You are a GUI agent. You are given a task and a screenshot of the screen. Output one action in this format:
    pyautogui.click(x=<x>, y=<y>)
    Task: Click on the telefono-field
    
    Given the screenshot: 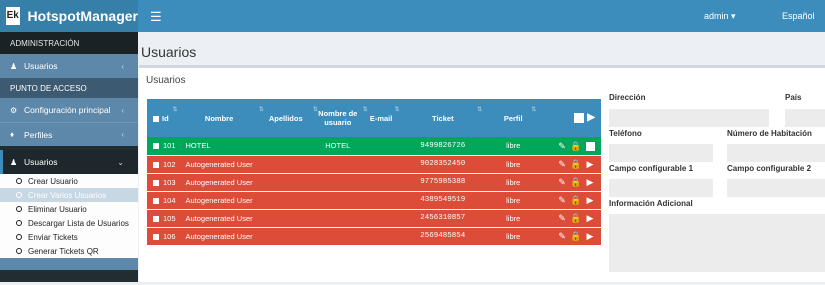 What is the action you would take?
    pyautogui.click(x=661, y=153)
    